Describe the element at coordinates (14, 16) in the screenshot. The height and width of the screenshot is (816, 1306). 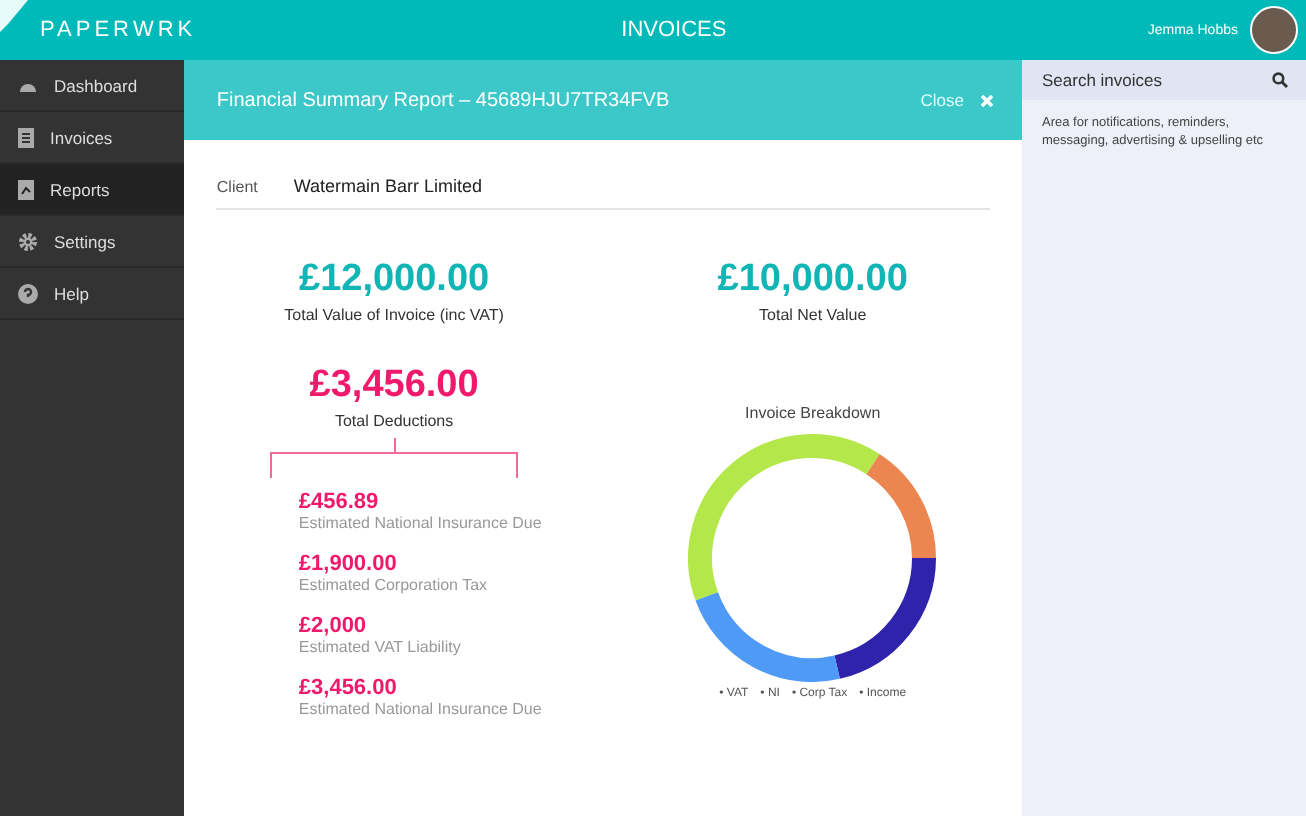
I see `paper-plane-icon` at that location.